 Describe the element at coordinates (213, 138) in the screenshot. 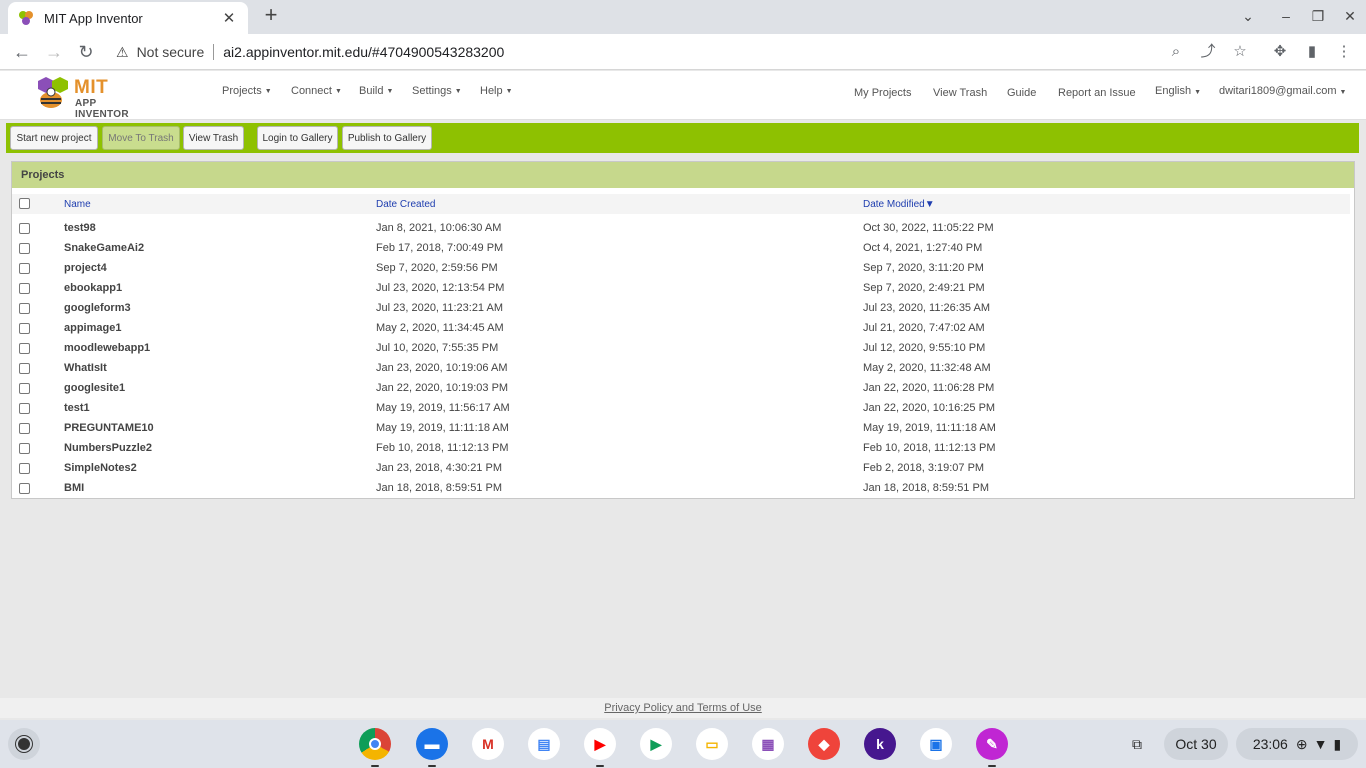

I see `view-trash-button: View Trash` at that location.